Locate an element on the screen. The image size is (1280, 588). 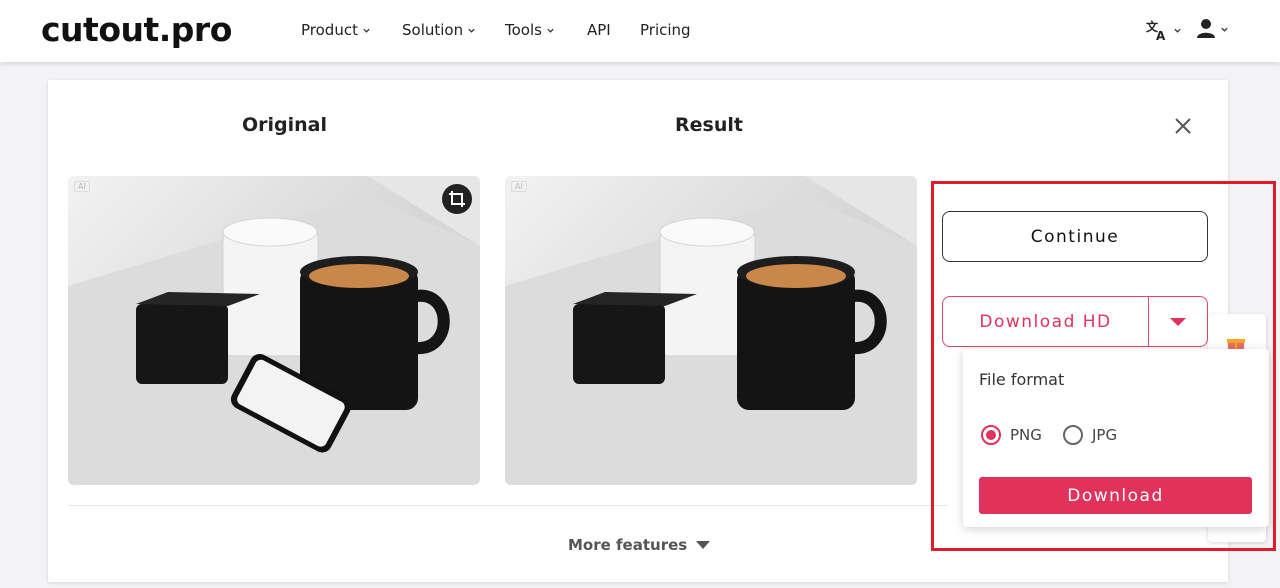
nav-tools-label: Tools is located at coordinates (523, 30).